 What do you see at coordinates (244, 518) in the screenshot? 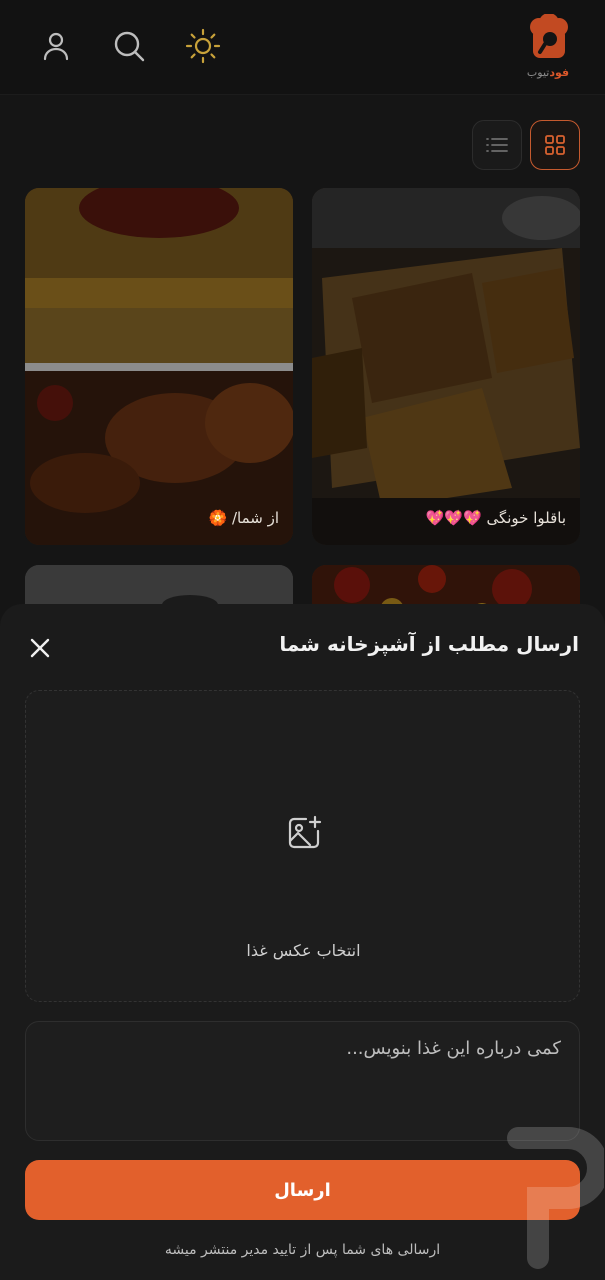
I see `card-caption: از شما/ 🏵️` at bounding box center [244, 518].